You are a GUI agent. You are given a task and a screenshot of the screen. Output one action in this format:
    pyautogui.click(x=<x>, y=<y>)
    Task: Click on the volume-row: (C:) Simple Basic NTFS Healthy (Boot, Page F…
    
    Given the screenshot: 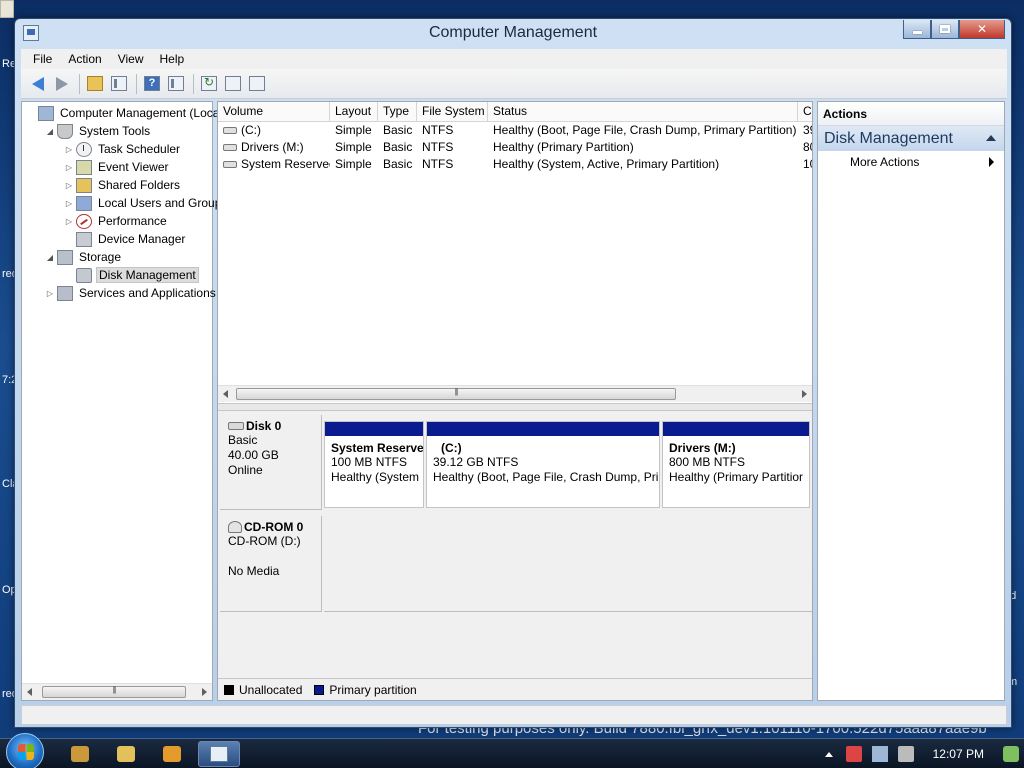 What is the action you would take?
    pyautogui.click(x=515, y=130)
    